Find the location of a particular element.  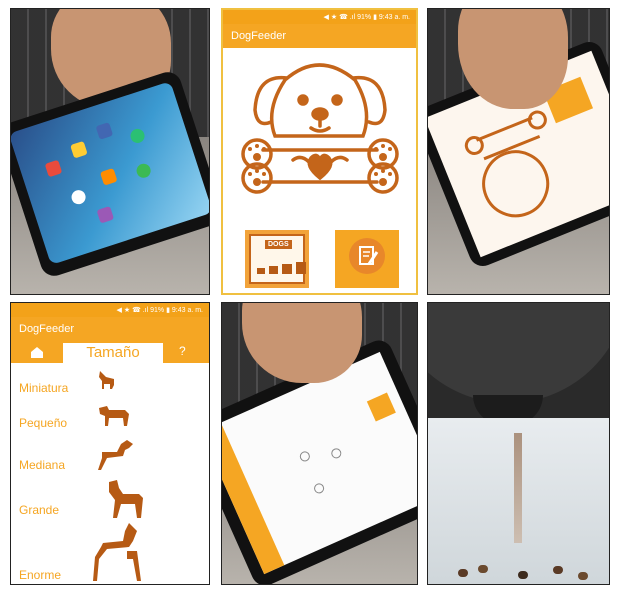

edit-button is located at coordinates (367, 259).